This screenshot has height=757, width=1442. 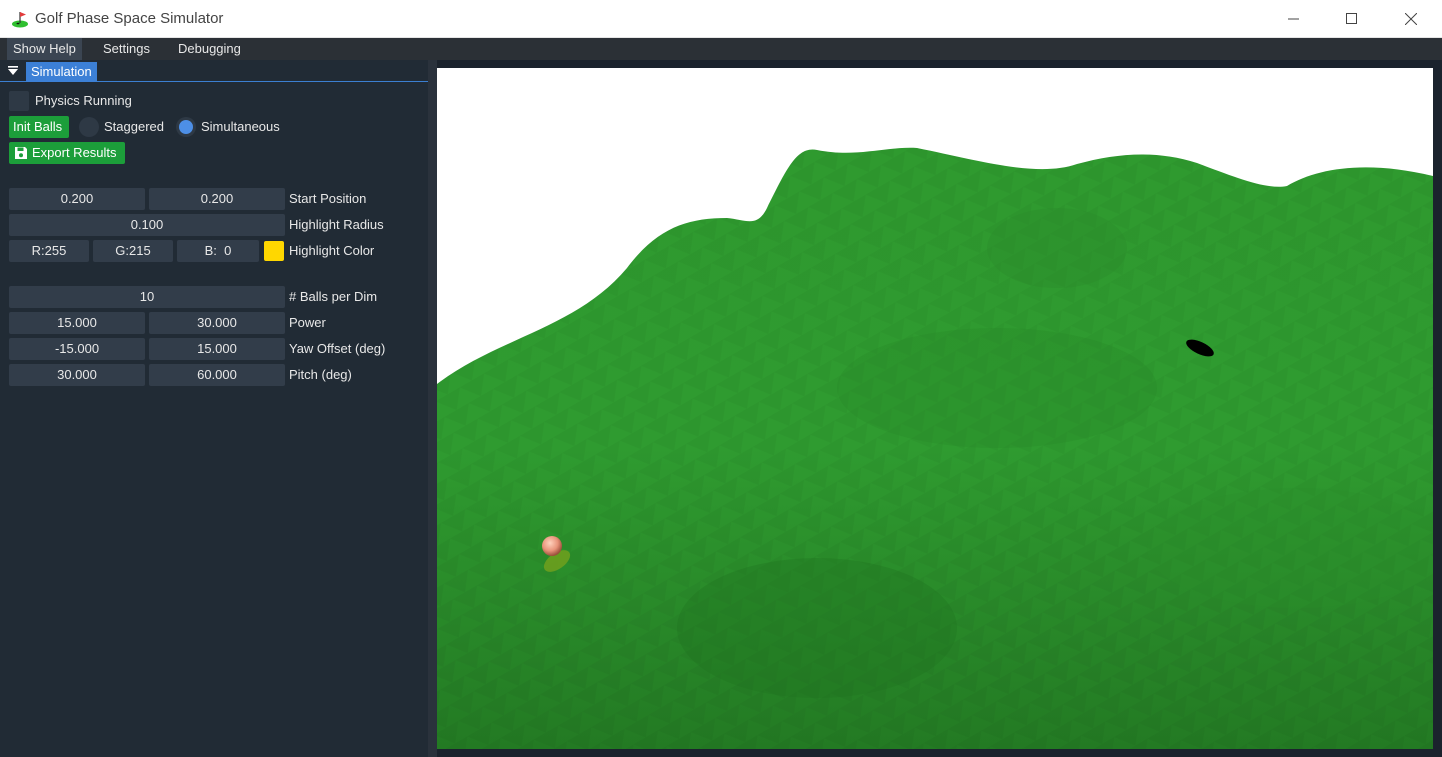 I want to click on menu-bar: Show Help Settings Debugging, so click(x=721, y=49).